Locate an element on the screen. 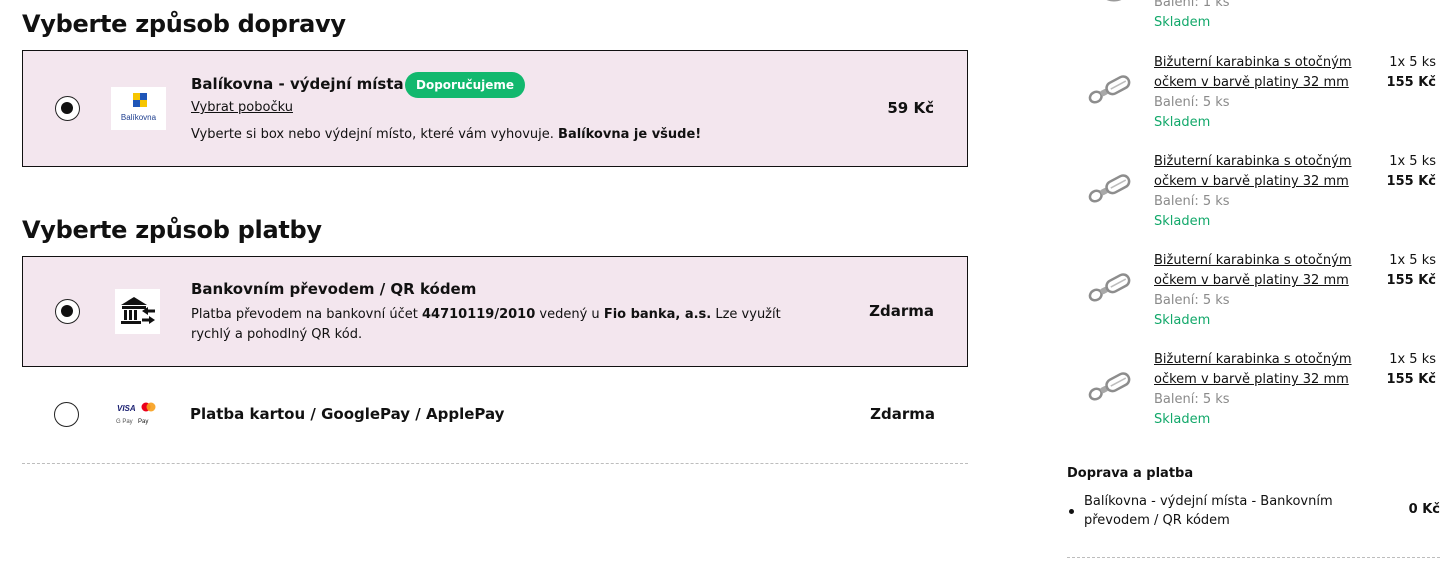  cart-item-pack: Balení: 1 ks is located at coordinates (1192, 5).